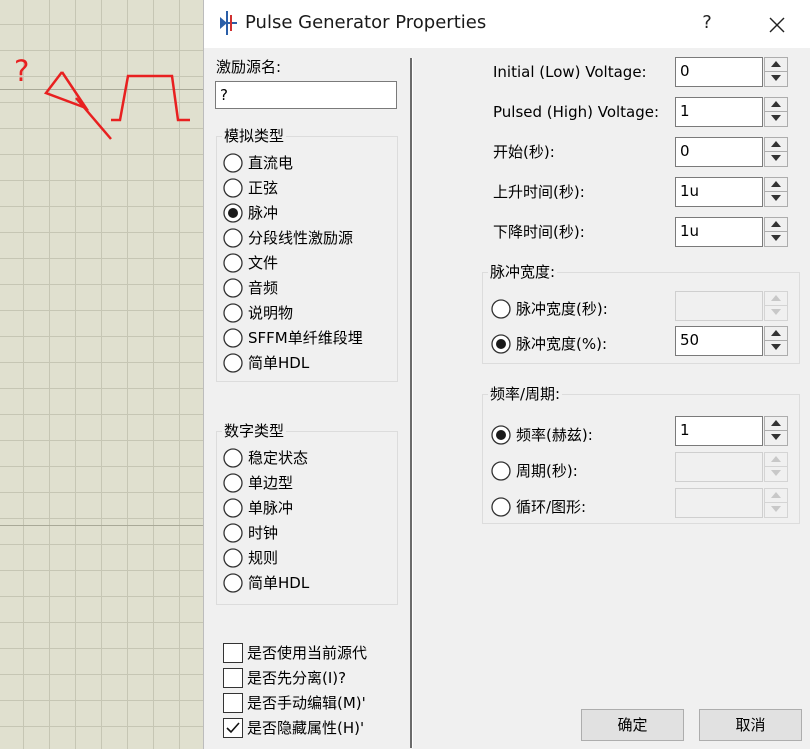 This screenshot has width=810, height=749. I want to click on pulse-width-option-label: 脉冲宽度(秒):, so click(562, 309).